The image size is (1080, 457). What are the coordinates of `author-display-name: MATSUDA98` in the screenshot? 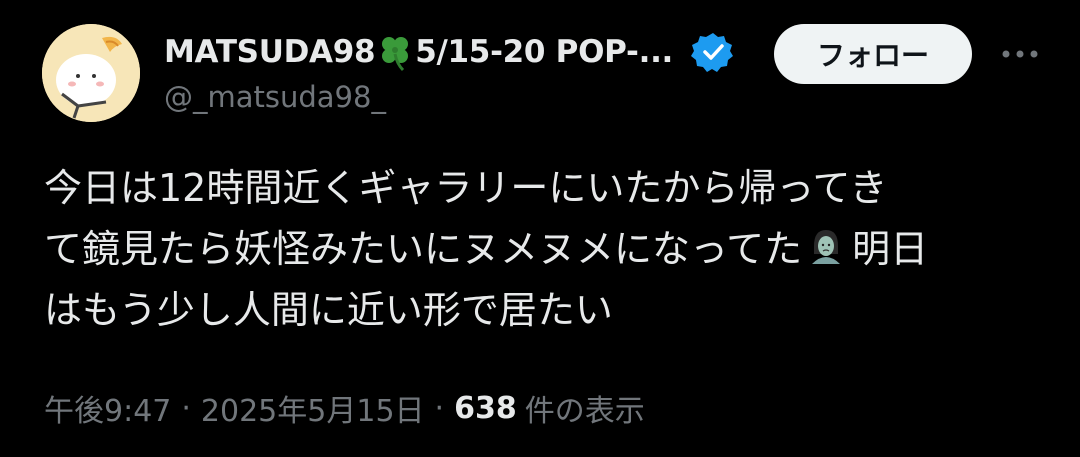 It's located at (270, 52).